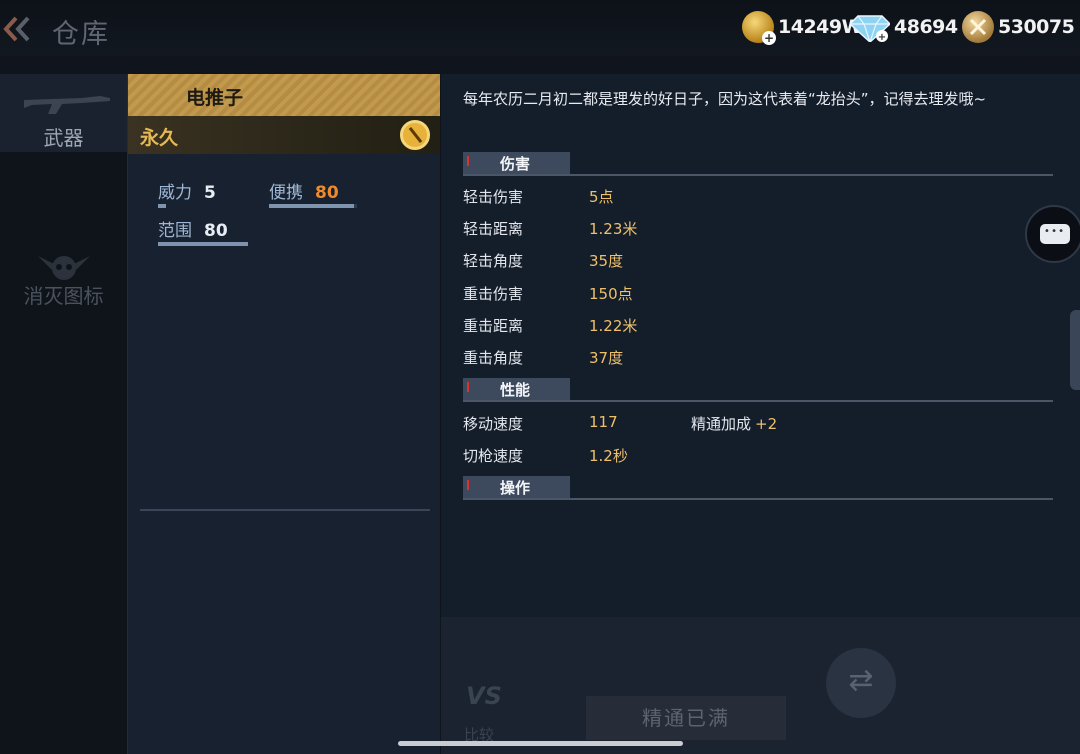 This screenshot has height=754, width=1080. Describe the element at coordinates (601, 197) in the screenshot. I see `row-value: 5点` at that location.